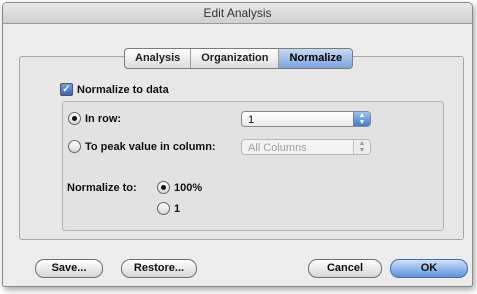 This screenshot has width=477, height=294. I want to click on tab-normalize: Normalize, so click(316, 58).